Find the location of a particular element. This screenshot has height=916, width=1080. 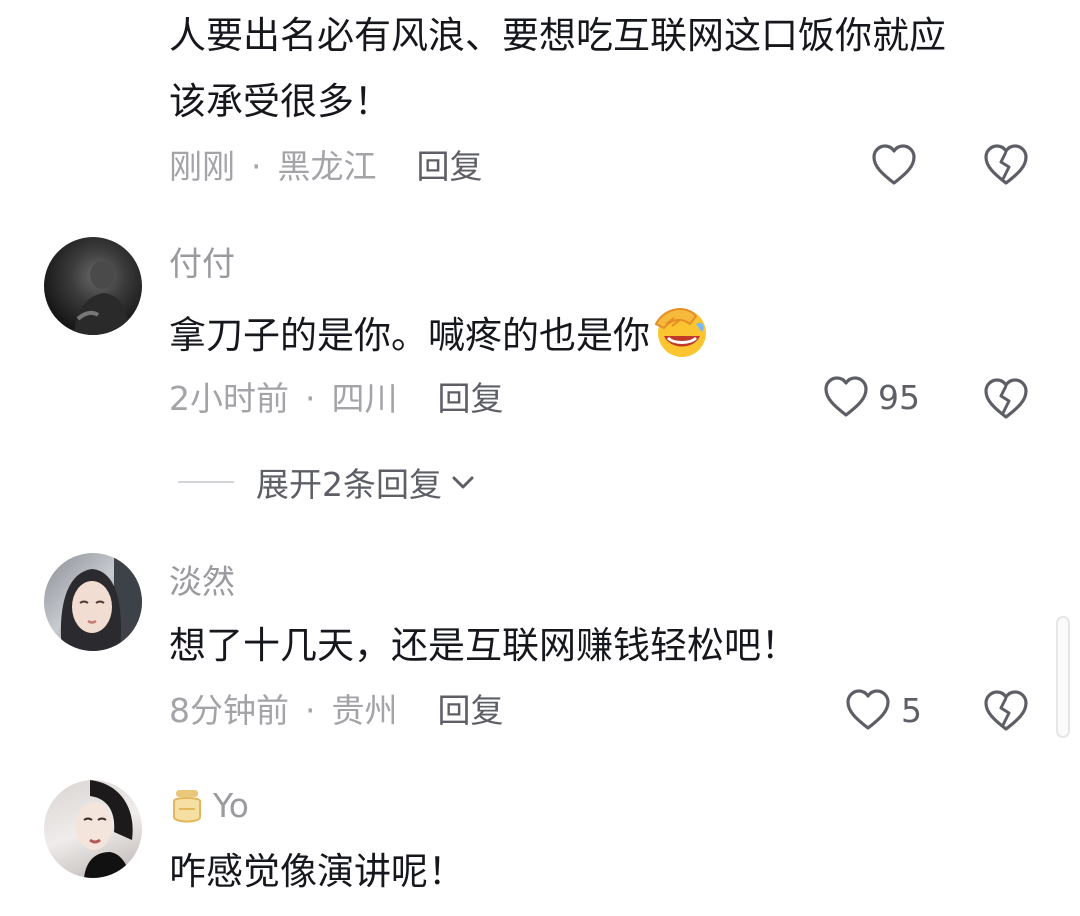

comment-username: Yo is located at coordinates (209, 806).